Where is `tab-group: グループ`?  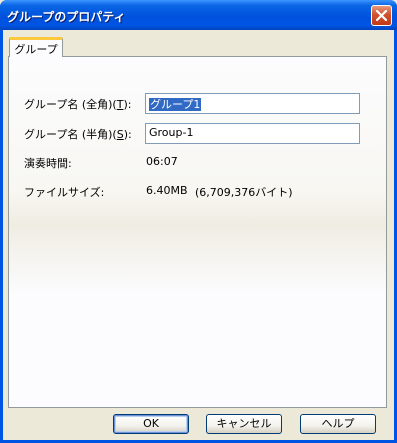 tab-group: グループ is located at coordinates (36, 47).